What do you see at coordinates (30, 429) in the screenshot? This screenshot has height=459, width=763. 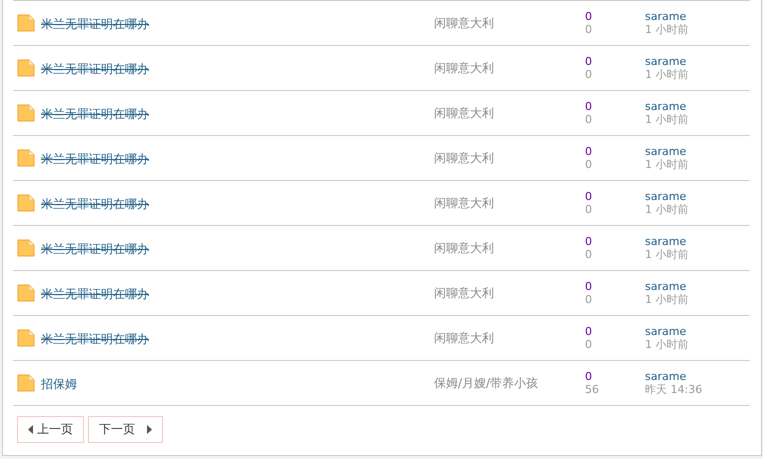 I see `left-arrow-icon` at bounding box center [30, 429].